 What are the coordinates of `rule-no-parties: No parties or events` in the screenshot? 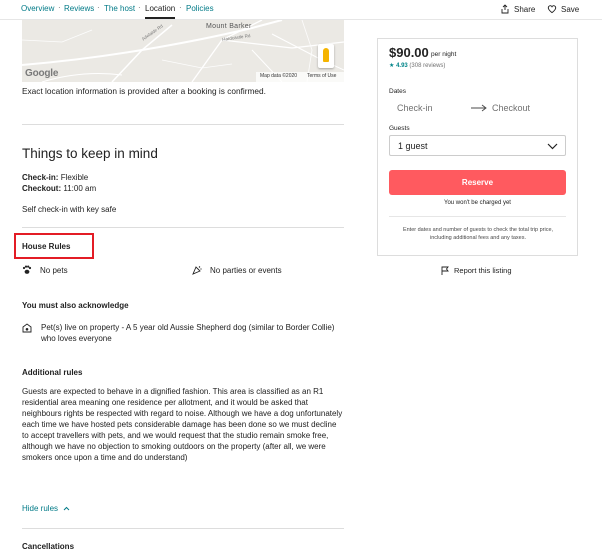 It's located at (237, 270).